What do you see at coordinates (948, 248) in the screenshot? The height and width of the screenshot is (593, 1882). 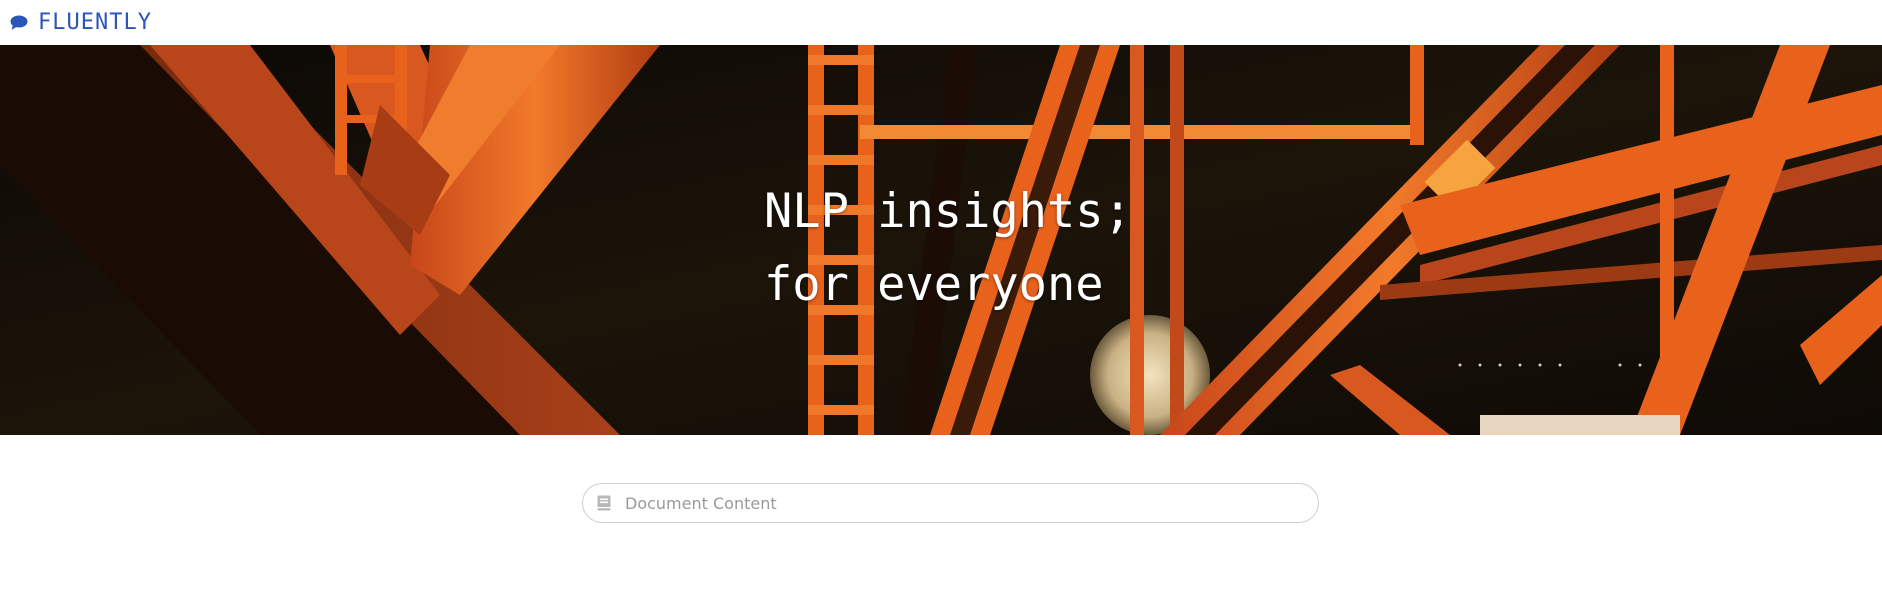 I see `hero-headline: NLP insights; for everyone` at bounding box center [948, 248].